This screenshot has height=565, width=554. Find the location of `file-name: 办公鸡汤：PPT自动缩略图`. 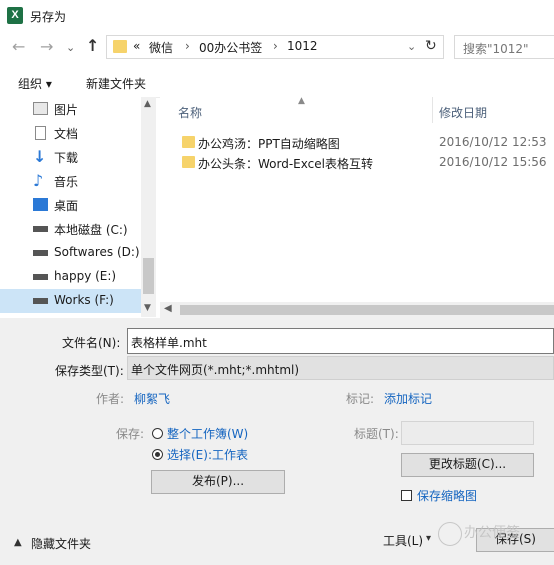

file-name: 办公鸡汤：PPT自动缩略图 is located at coordinates (269, 144).